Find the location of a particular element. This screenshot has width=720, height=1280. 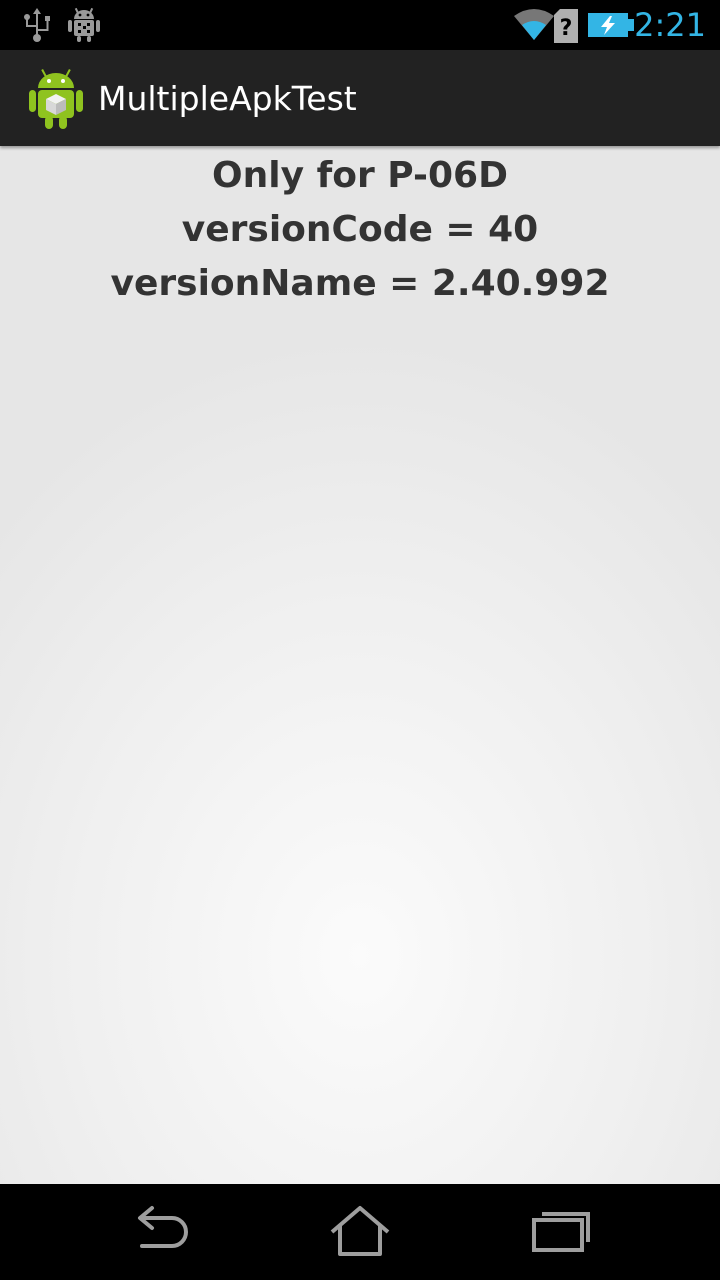

status-clock: 2:21 is located at coordinates (670, 25).